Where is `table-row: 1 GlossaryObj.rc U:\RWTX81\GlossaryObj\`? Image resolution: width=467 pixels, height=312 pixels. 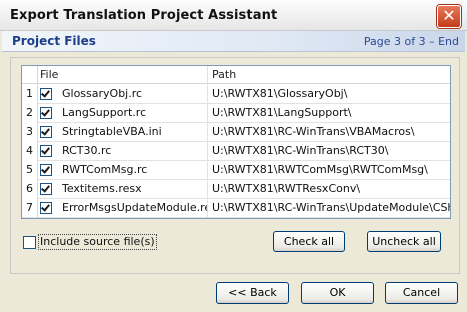 table-row: 1 GlossaryObj.rc U:\RWTX81\GlossaryObj\ is located at coordinates (236, 94).